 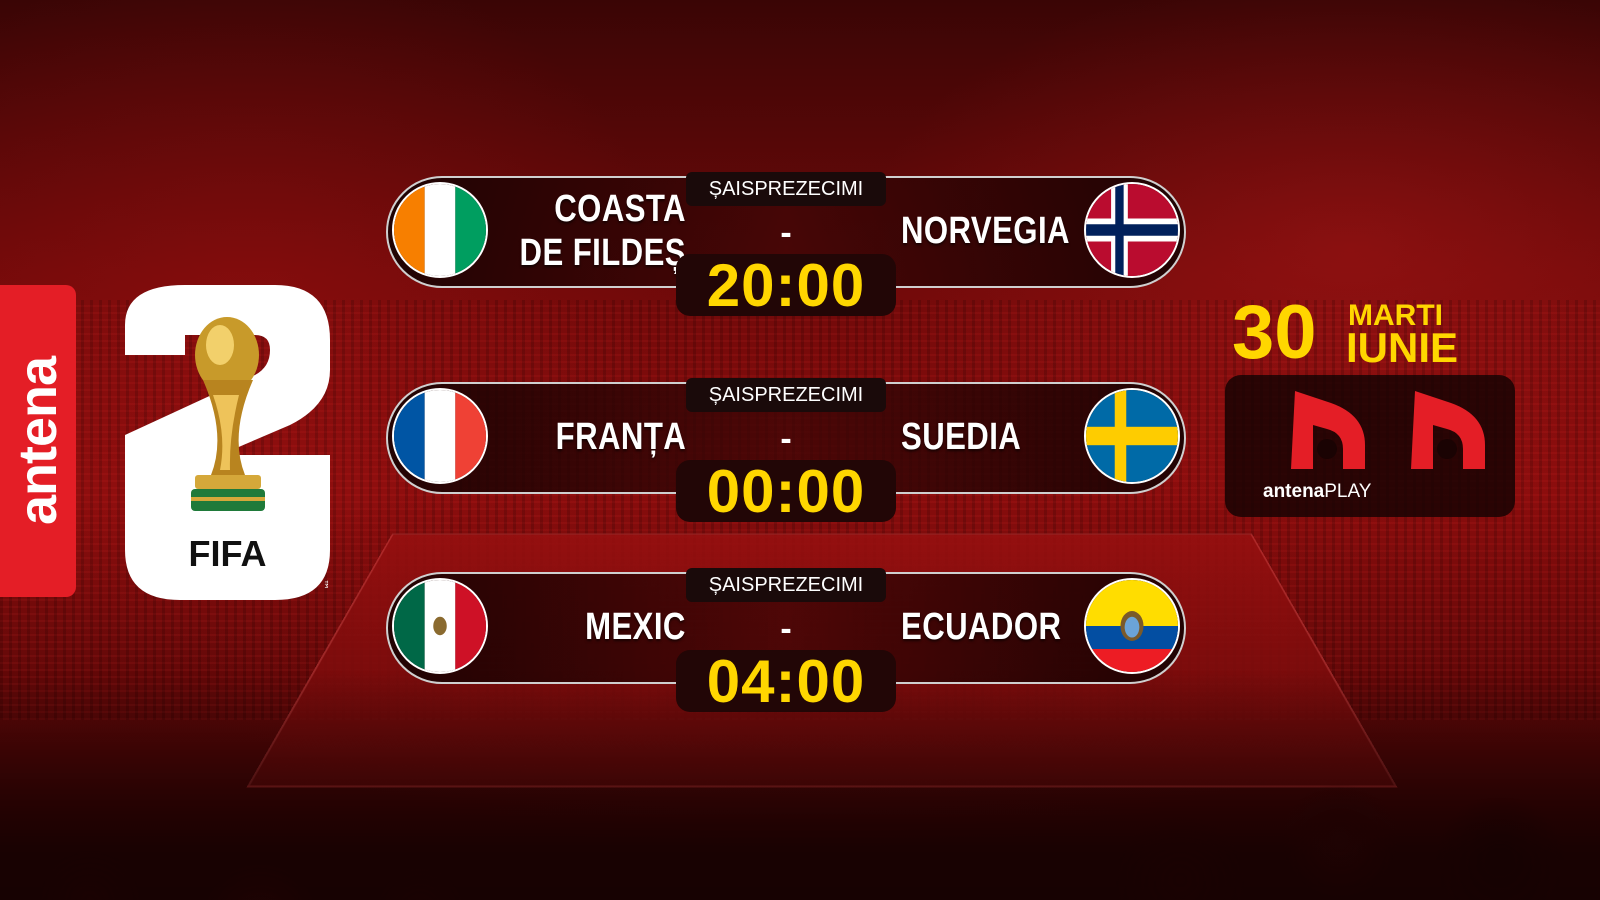 I want to click on france-flag-icon, so click(x=440, y=436).